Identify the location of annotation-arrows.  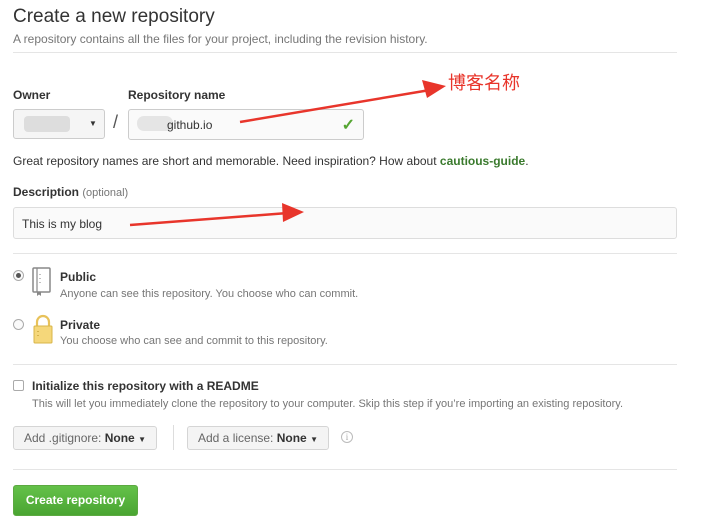
(287, 153).